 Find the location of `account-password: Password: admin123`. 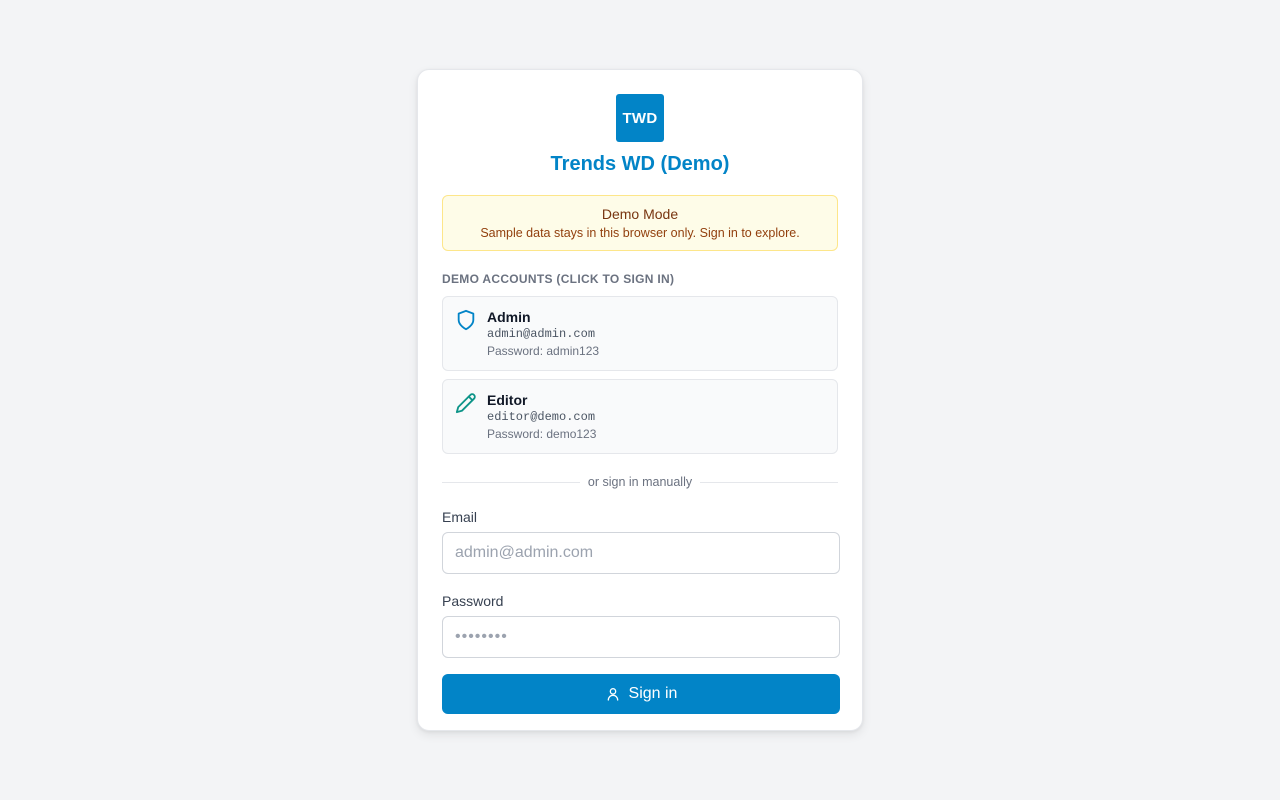

account-password: Password: admin123 is located at coordinates (543, 351).